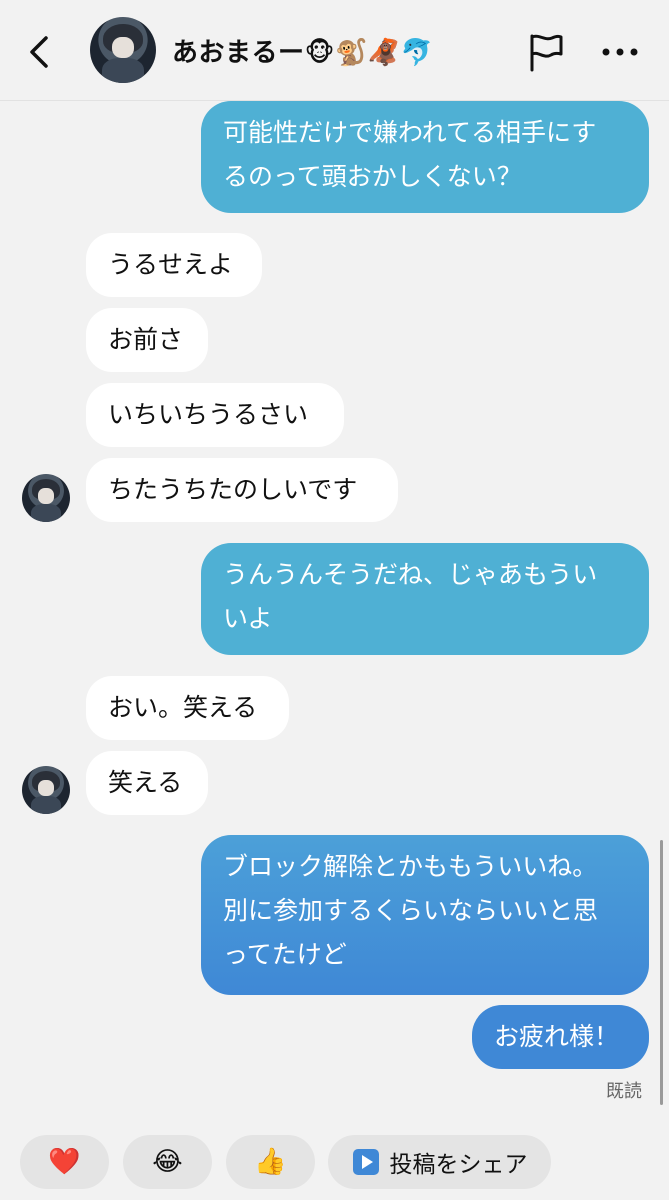 Image resolution: width=669 pixels, height=1200 pixels. I want to click on message-text: お疲れ様！, so click(557, 1036).